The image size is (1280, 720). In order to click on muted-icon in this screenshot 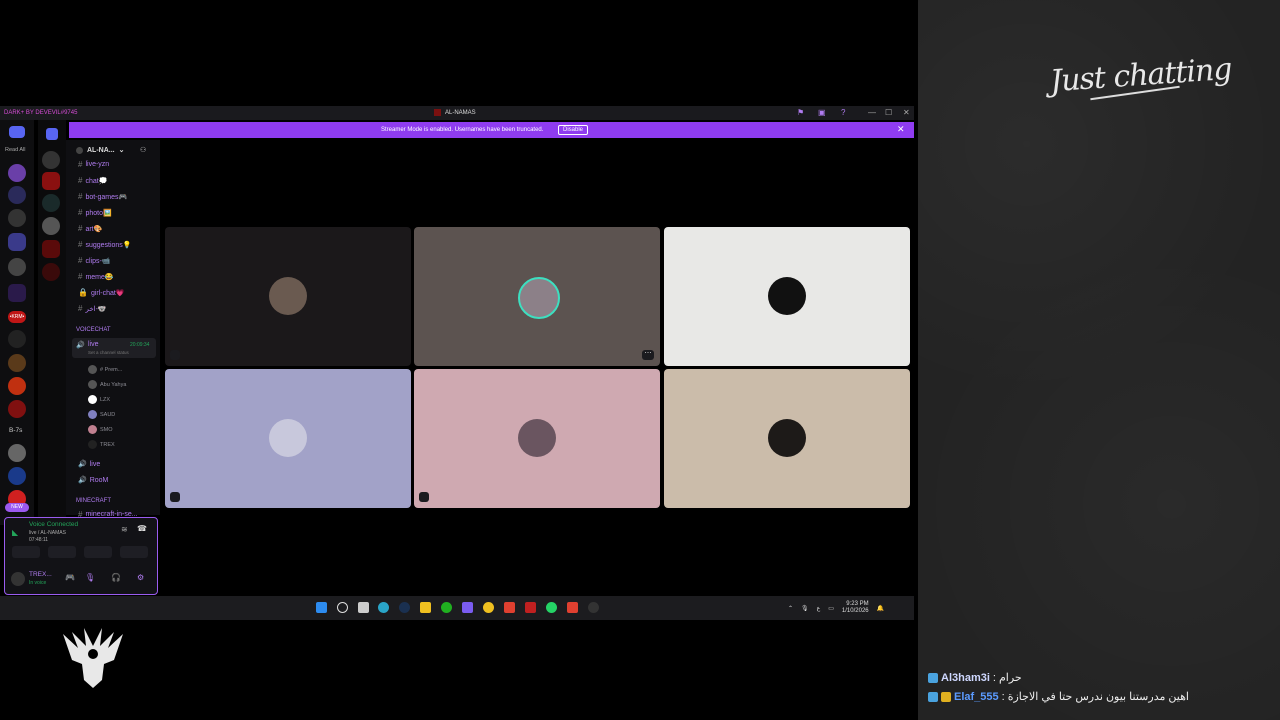, I will do `click(175, 355)`.